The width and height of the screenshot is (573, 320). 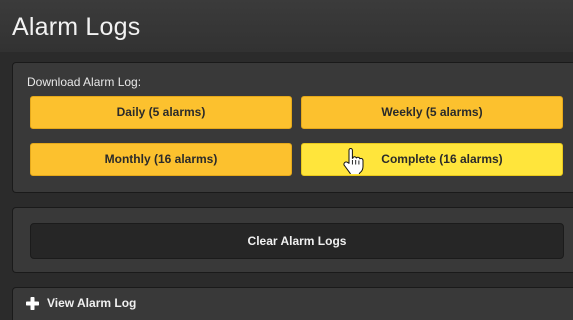 What do you see at coordinates (76, 27) in the screenshot?
I see `page-title: Alarm Logs` at bounding box center [76, 27].